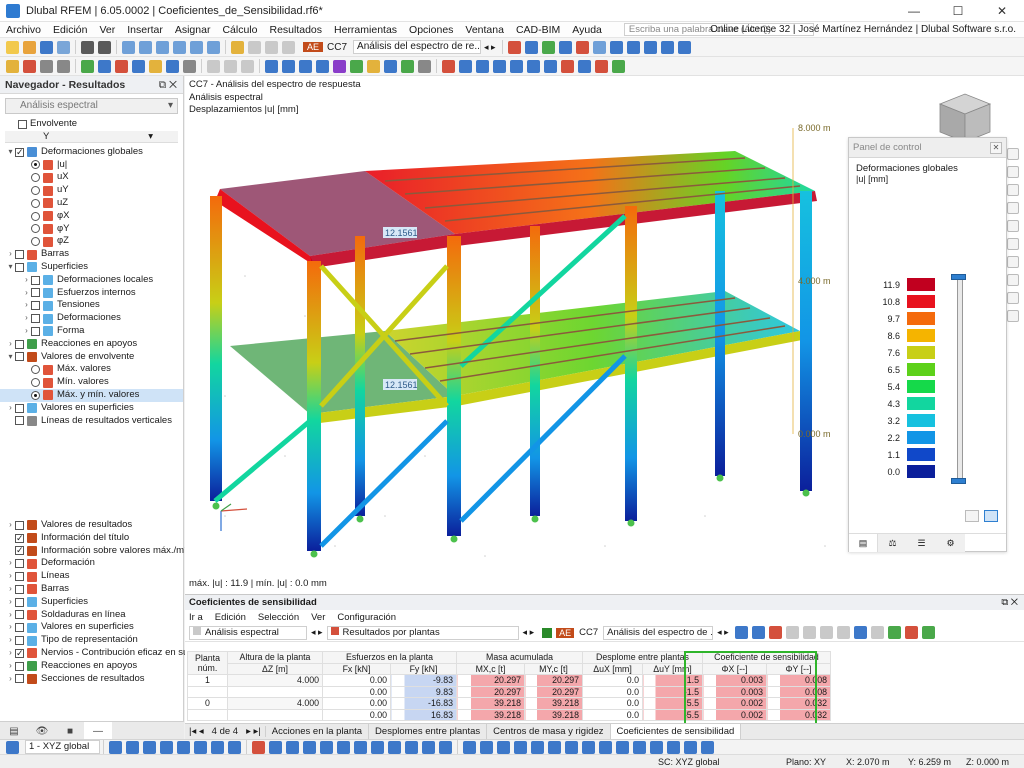 This screenshot has width=1024, height=768. I want to click on tree-item: › Tensiones, so click(91, 305).